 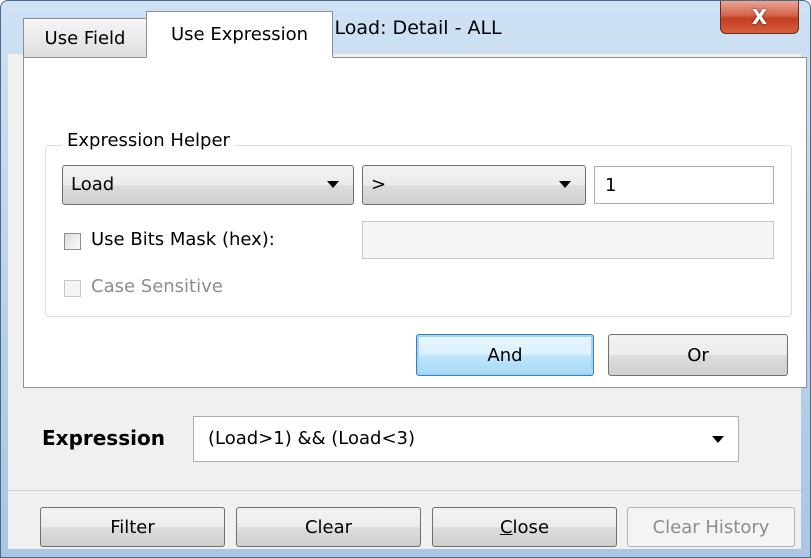 I want to click on or-button: Or, so click(x=698, y=355).